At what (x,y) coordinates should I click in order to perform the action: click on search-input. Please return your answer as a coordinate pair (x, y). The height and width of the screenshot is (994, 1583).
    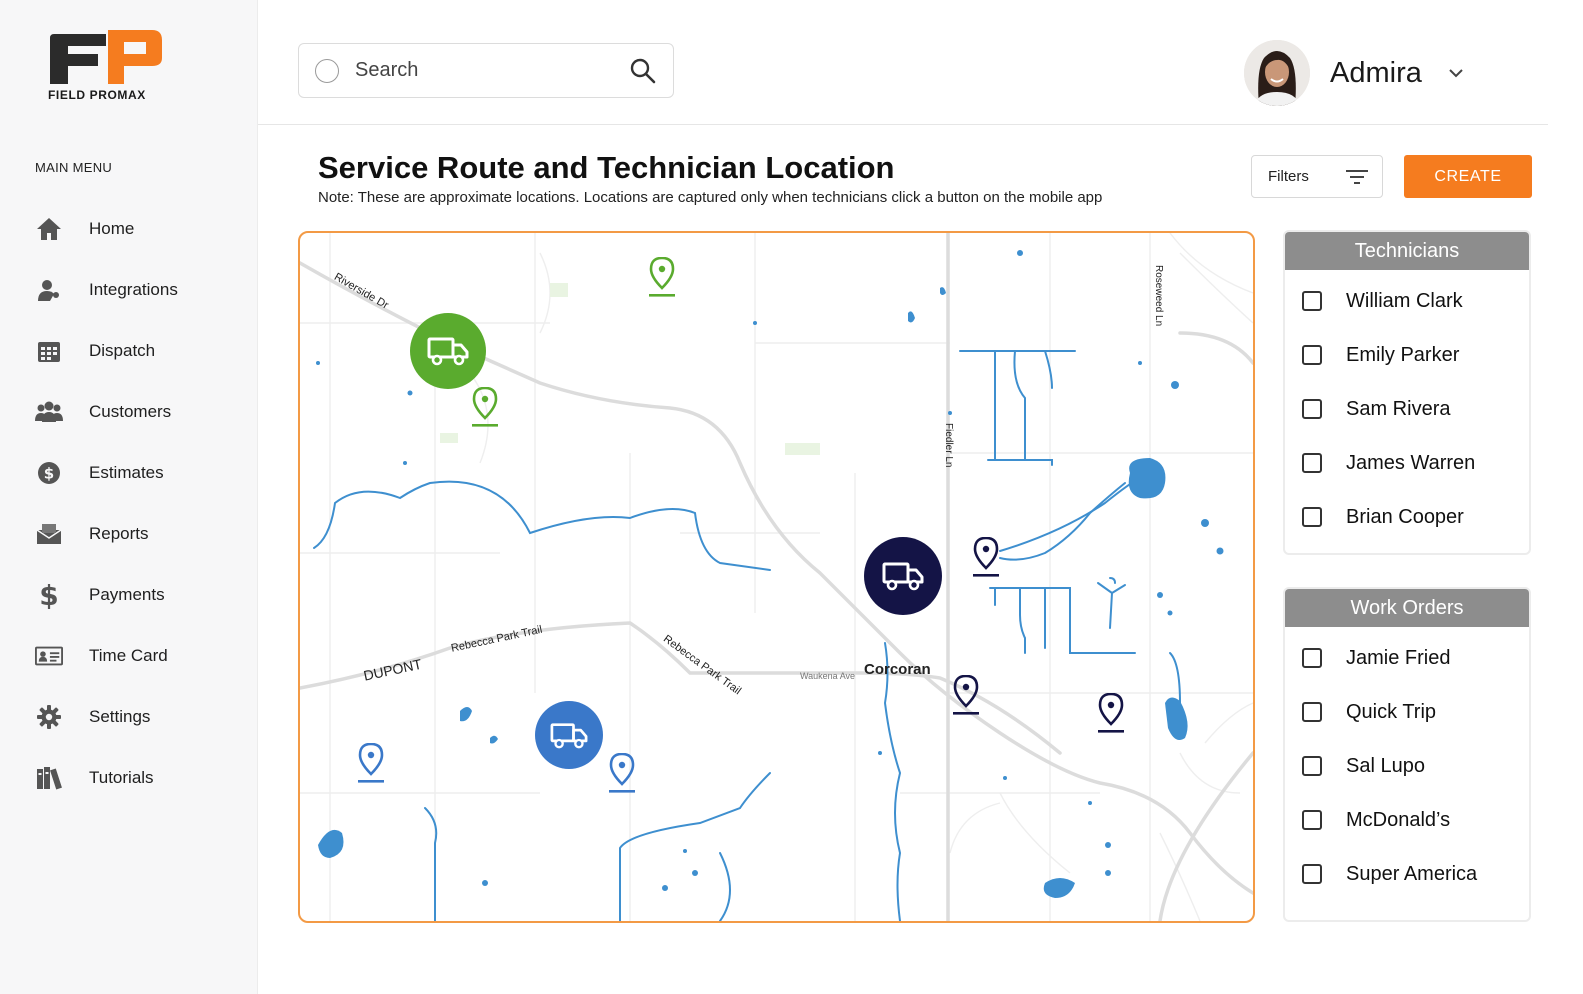
    Looking at the image, I should click on (492, 70).